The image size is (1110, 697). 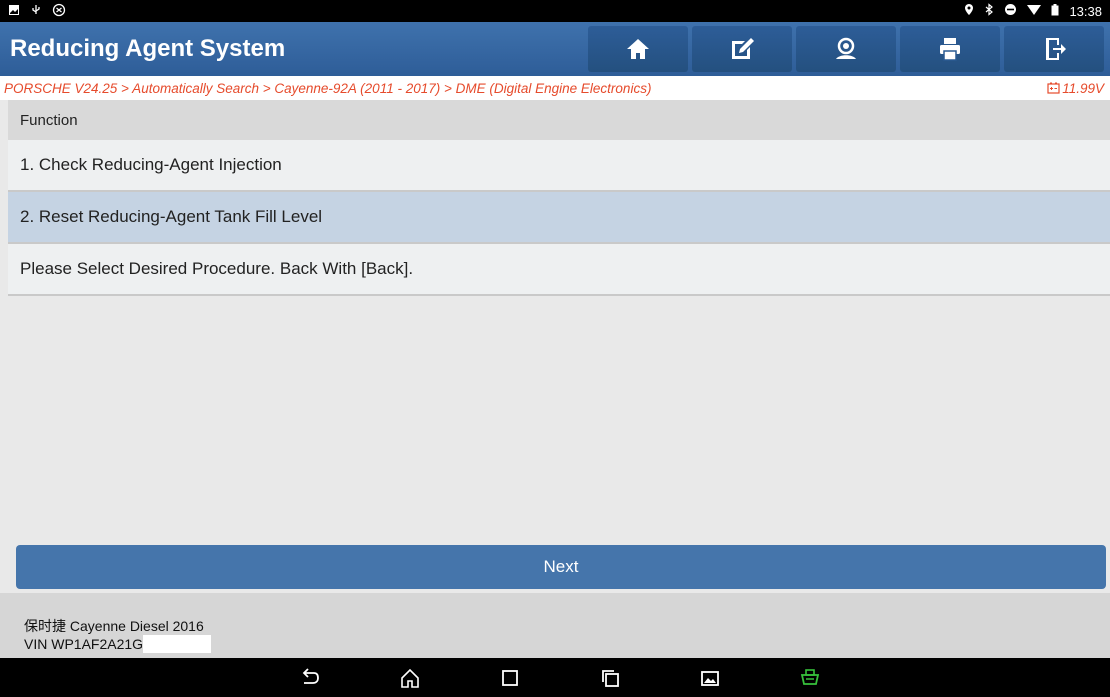 I want to click on home-outline-icon, so click(x=410, y=678).